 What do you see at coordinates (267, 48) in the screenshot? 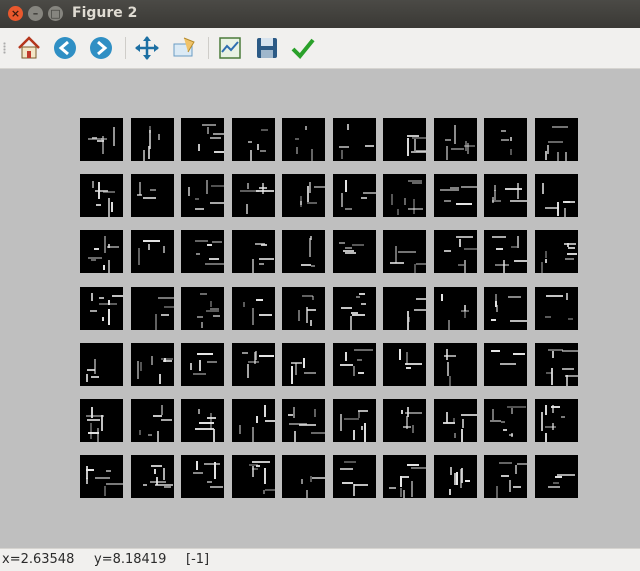
I see `save-button` at bounding box center [267, 48].